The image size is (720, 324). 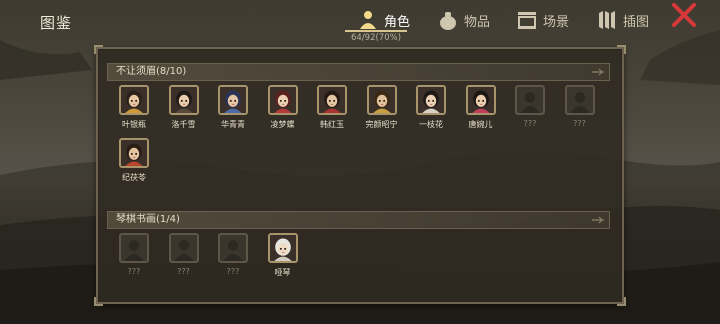 I want to click on character-name: 洛千雪, so click(x=183, y=124).